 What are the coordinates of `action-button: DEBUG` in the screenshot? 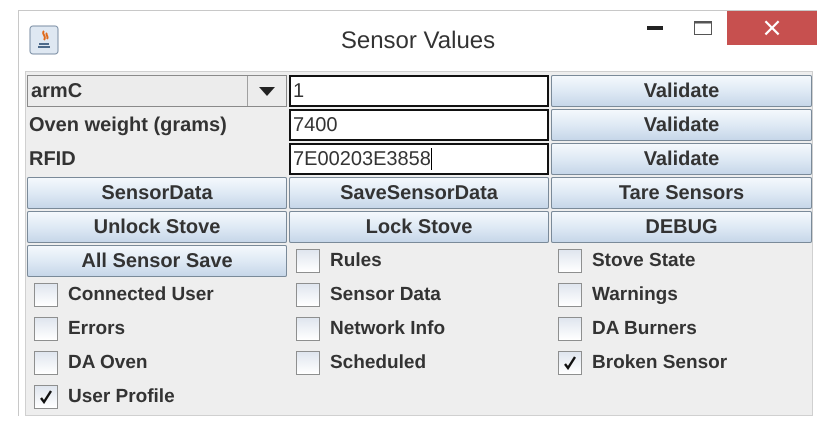 It's located at (681, 227).